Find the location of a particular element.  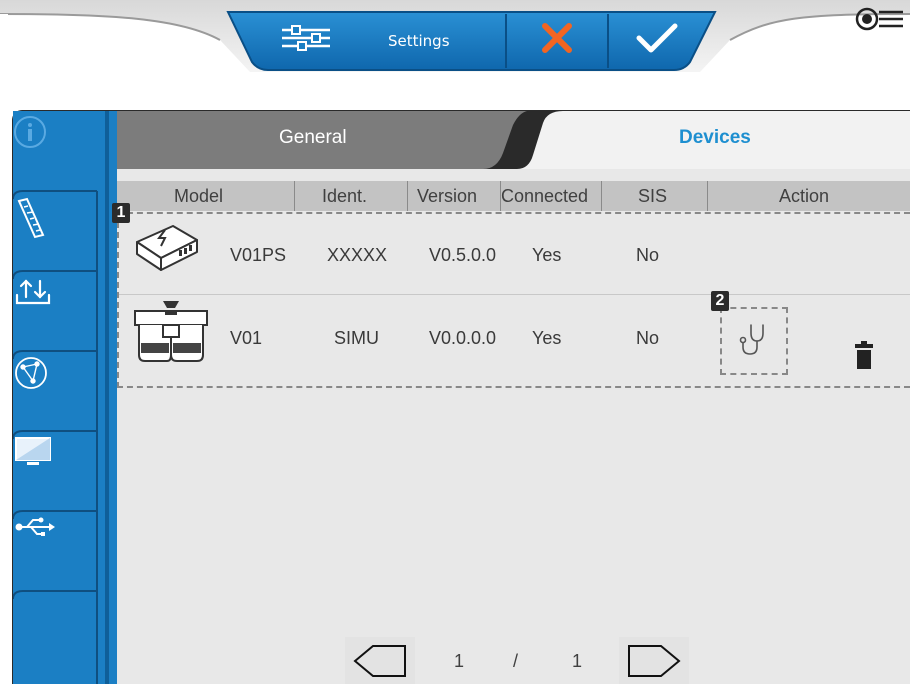

sidebar-item-display is located at coordinates (60, 472).